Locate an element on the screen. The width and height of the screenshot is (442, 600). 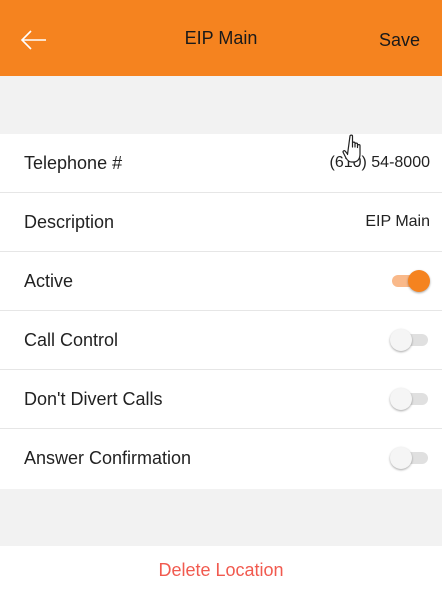
row-label: Active is located at coordinates (49, 281).